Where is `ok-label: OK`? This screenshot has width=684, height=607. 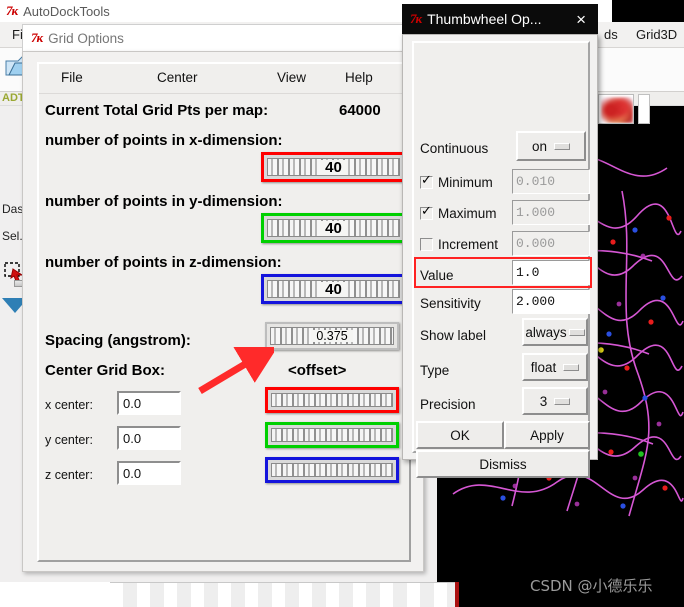
ok-label: OK is located at coordinates (460, 435).